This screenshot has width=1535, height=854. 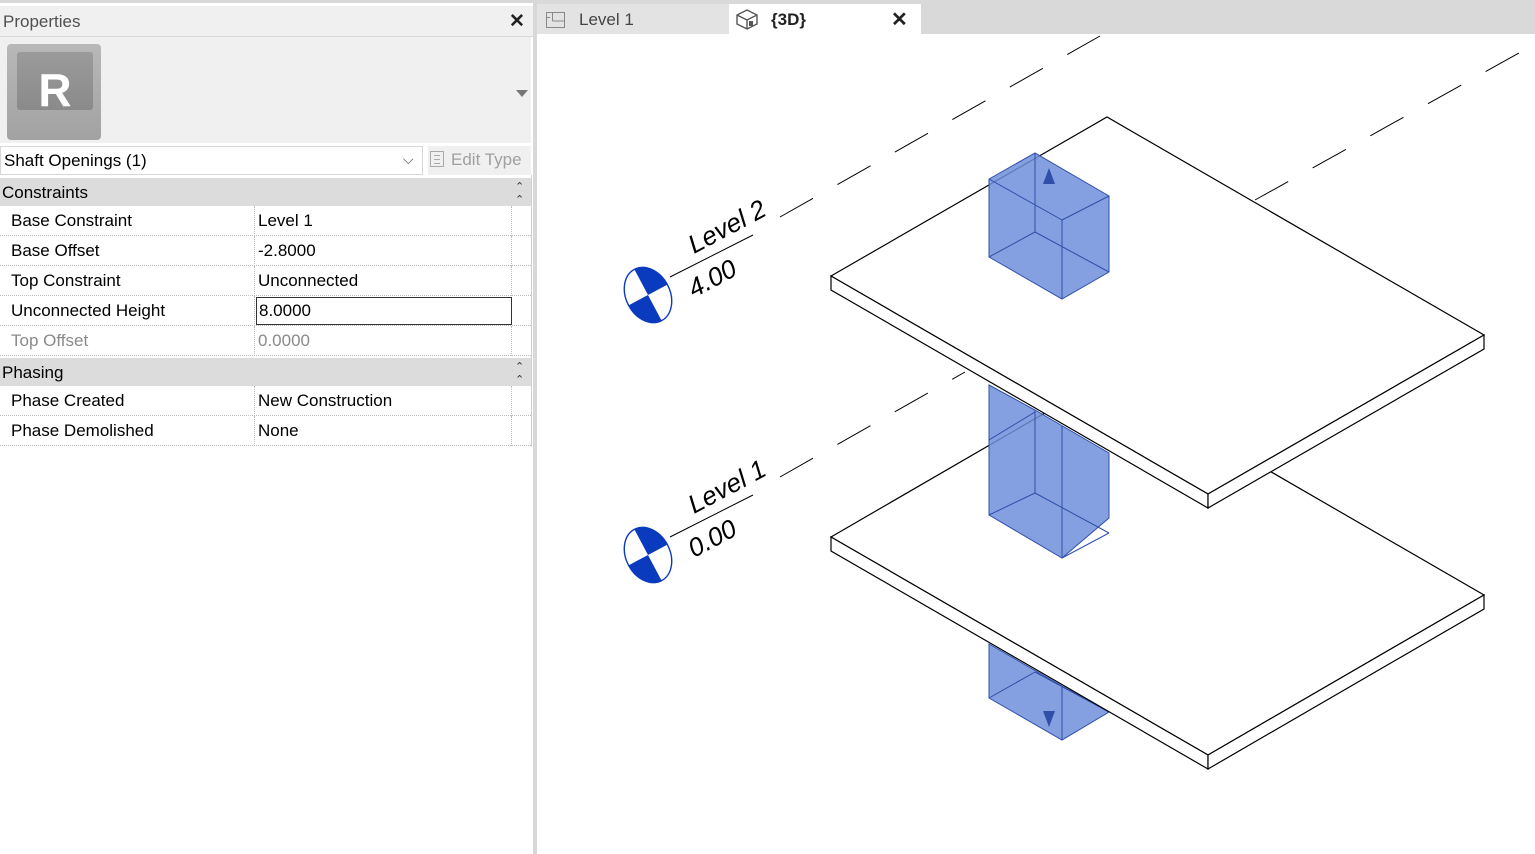 What do you see at coordinates (872, 424) in the screenshot?
I see `level-1-line` at bounding box center [872, 424].